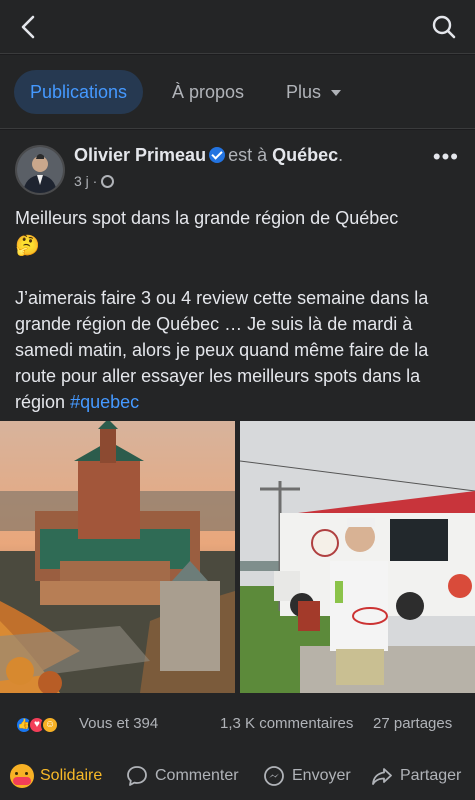 This screenshot has width=475, height=800. I want to click on comment-button: Commenter, so click(182, 776).